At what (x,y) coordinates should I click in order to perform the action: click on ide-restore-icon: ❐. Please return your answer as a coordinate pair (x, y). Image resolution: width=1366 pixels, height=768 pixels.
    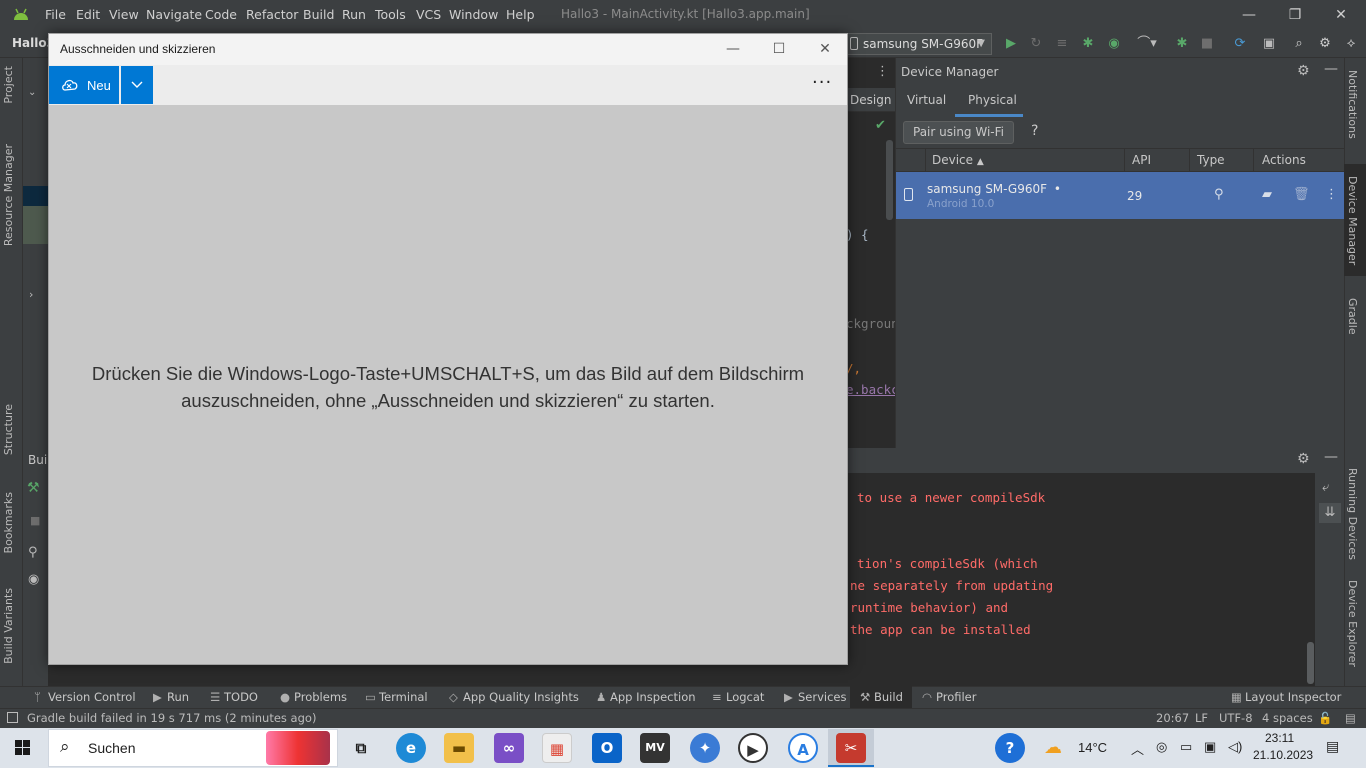
    Looking at the image, I should click on (1295, 15).